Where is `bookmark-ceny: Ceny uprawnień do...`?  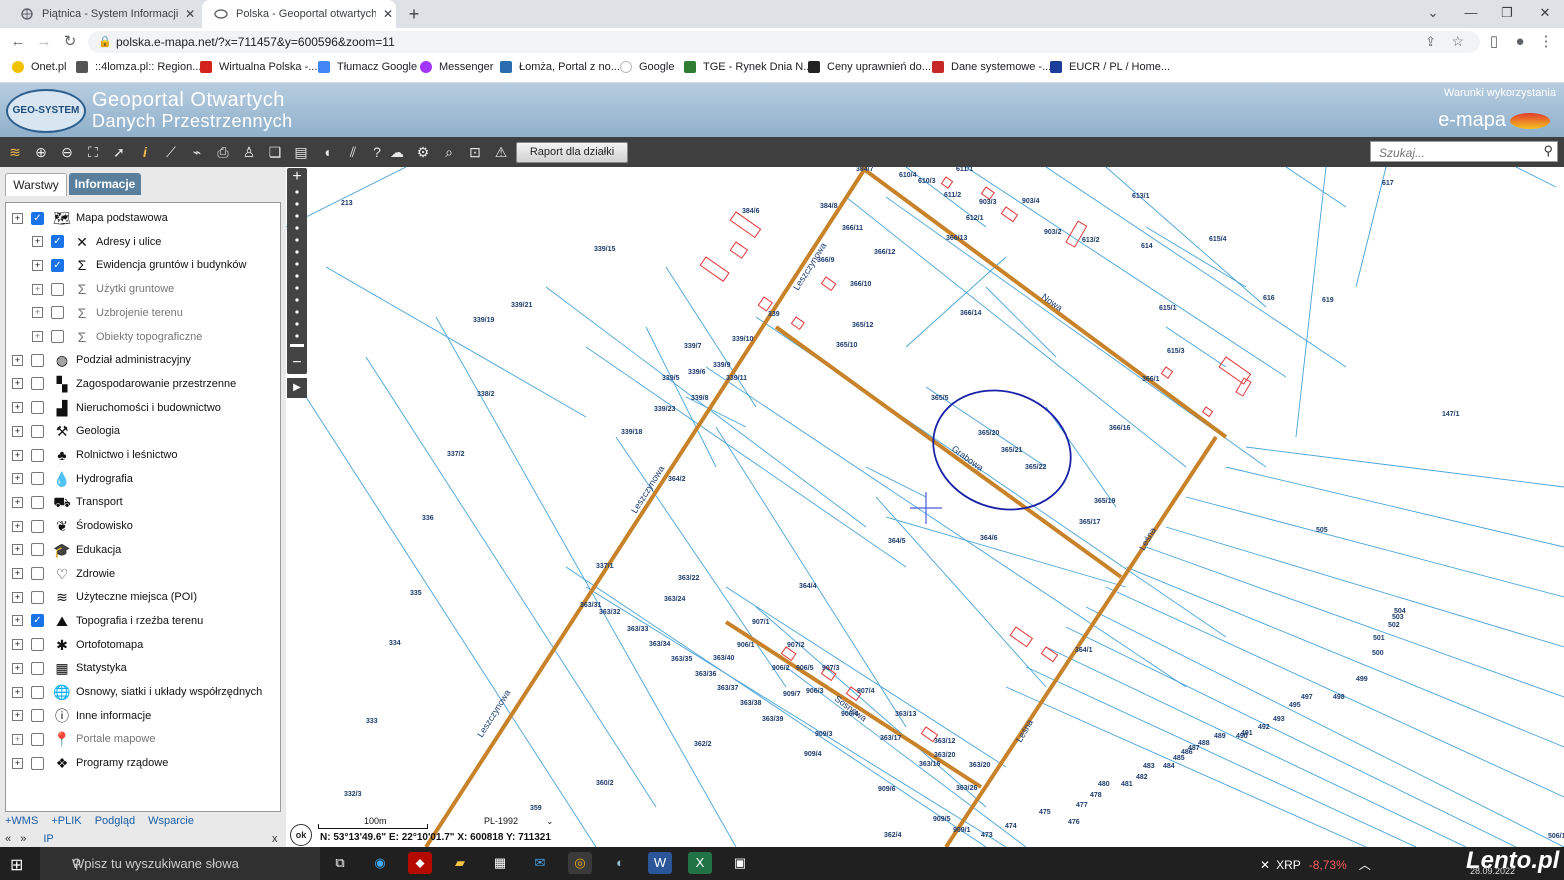
bookmark-ceny: Ceny uprawnień do... is located at coordinates (869, 67).